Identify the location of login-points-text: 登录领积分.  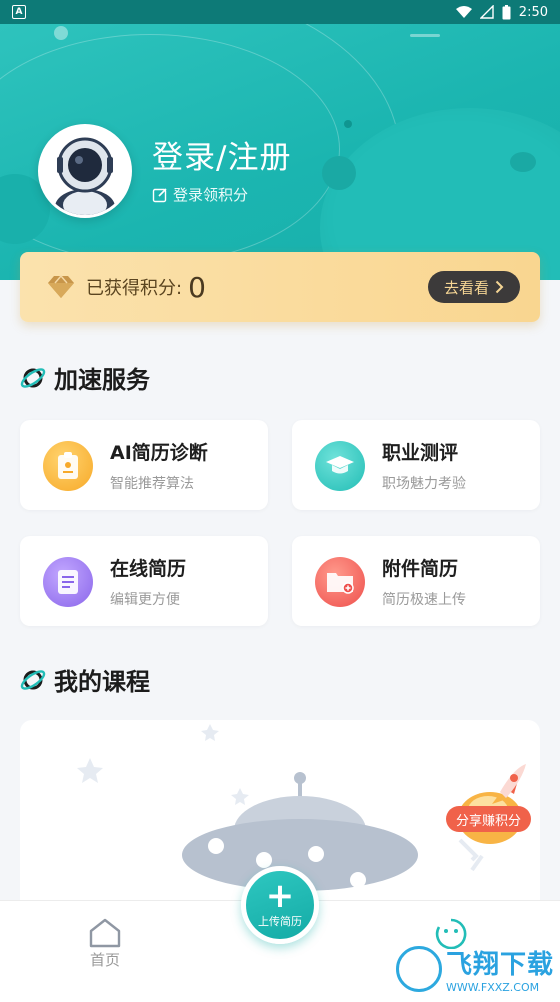
(211, 195).